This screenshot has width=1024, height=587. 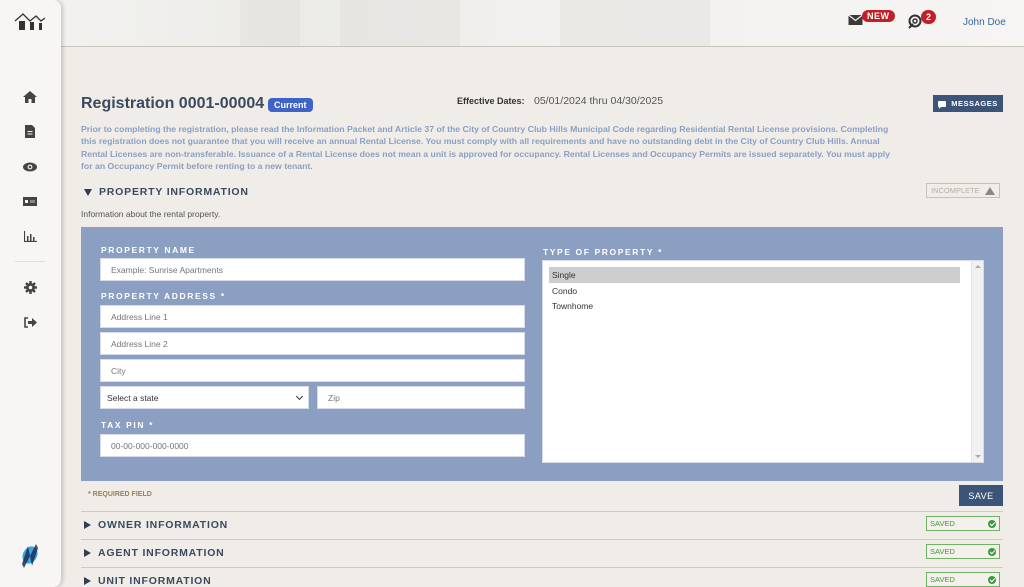 What do you see at coordinates (974, 103) in the screenshot?
I see `messages-button-label: MESSAGES` at bounding box center [974, 103].